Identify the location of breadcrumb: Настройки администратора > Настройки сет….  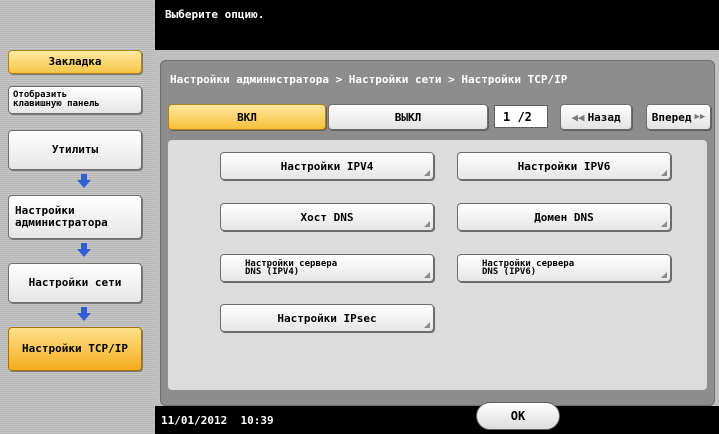
(369, 79).